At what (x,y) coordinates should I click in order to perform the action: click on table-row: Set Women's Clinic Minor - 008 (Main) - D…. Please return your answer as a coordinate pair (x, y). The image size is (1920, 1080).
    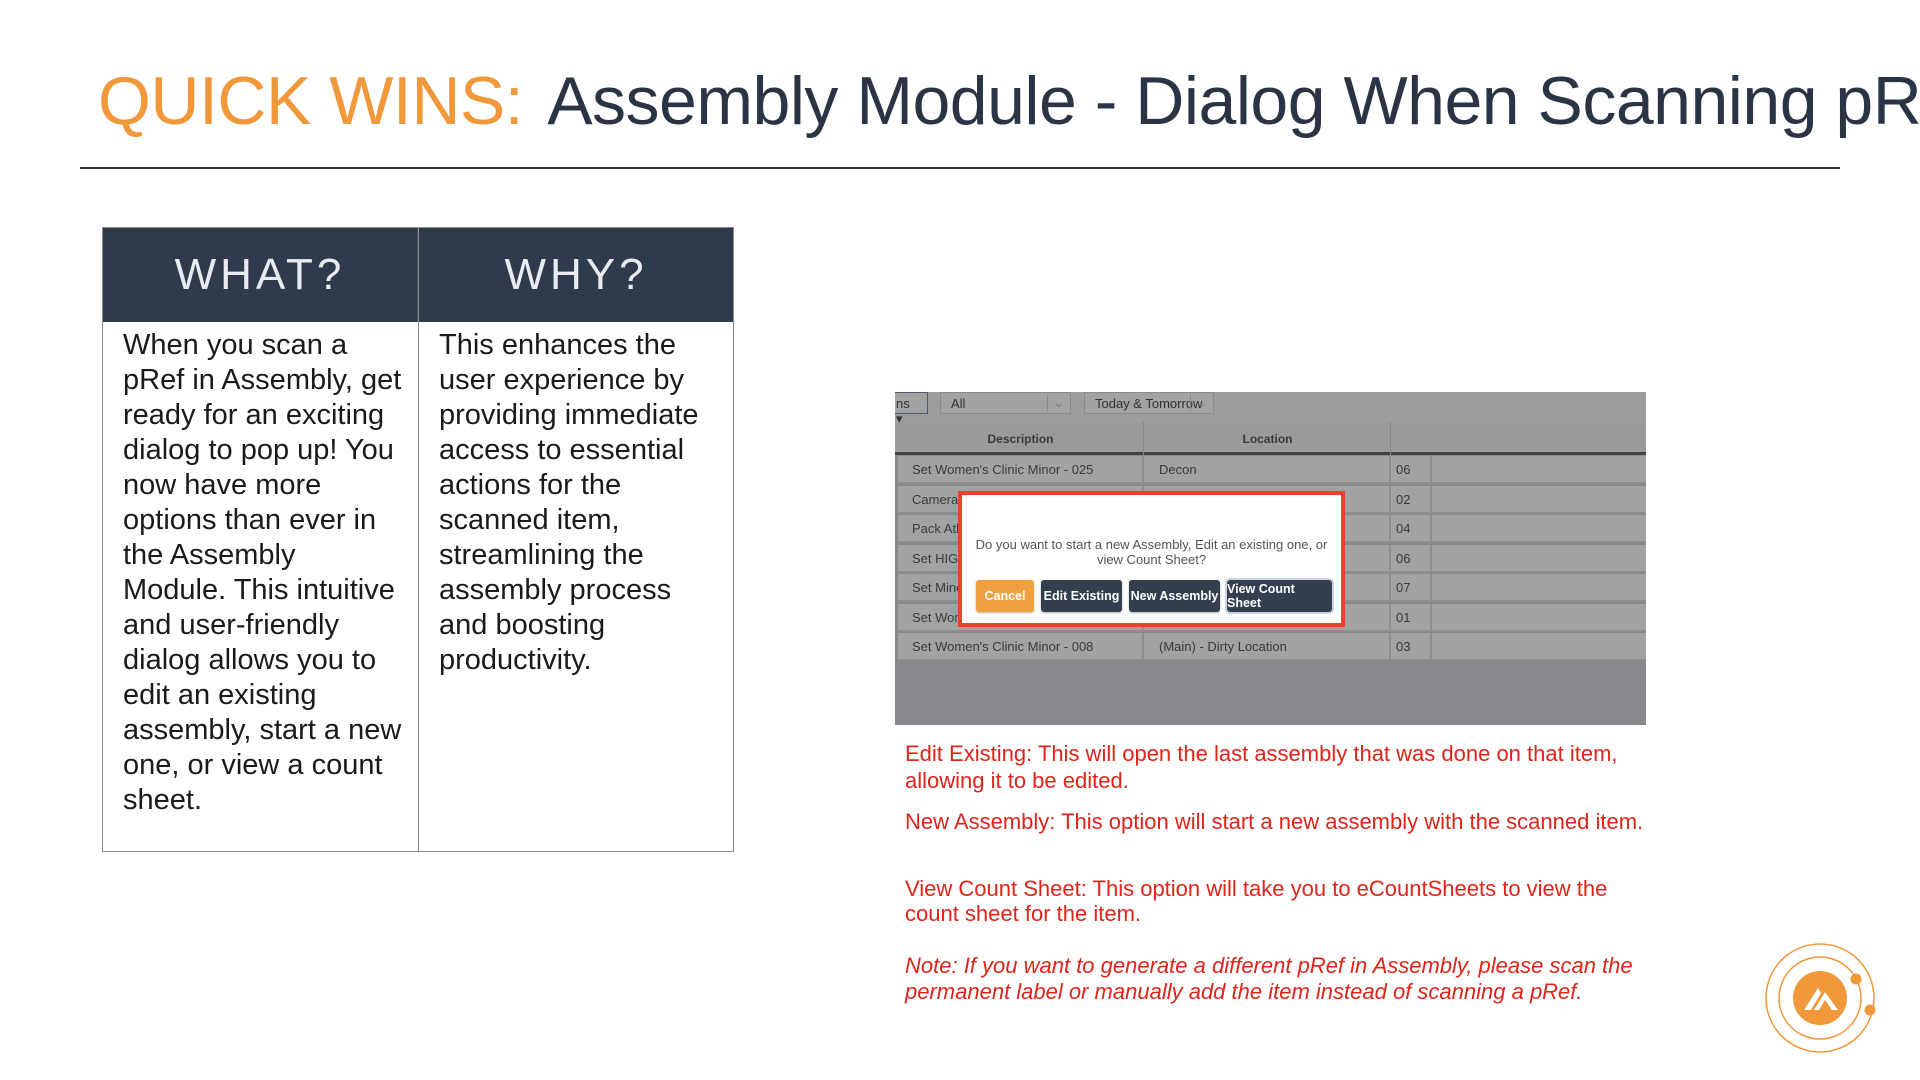
    Looking at the image, I should click on (1272, 647).